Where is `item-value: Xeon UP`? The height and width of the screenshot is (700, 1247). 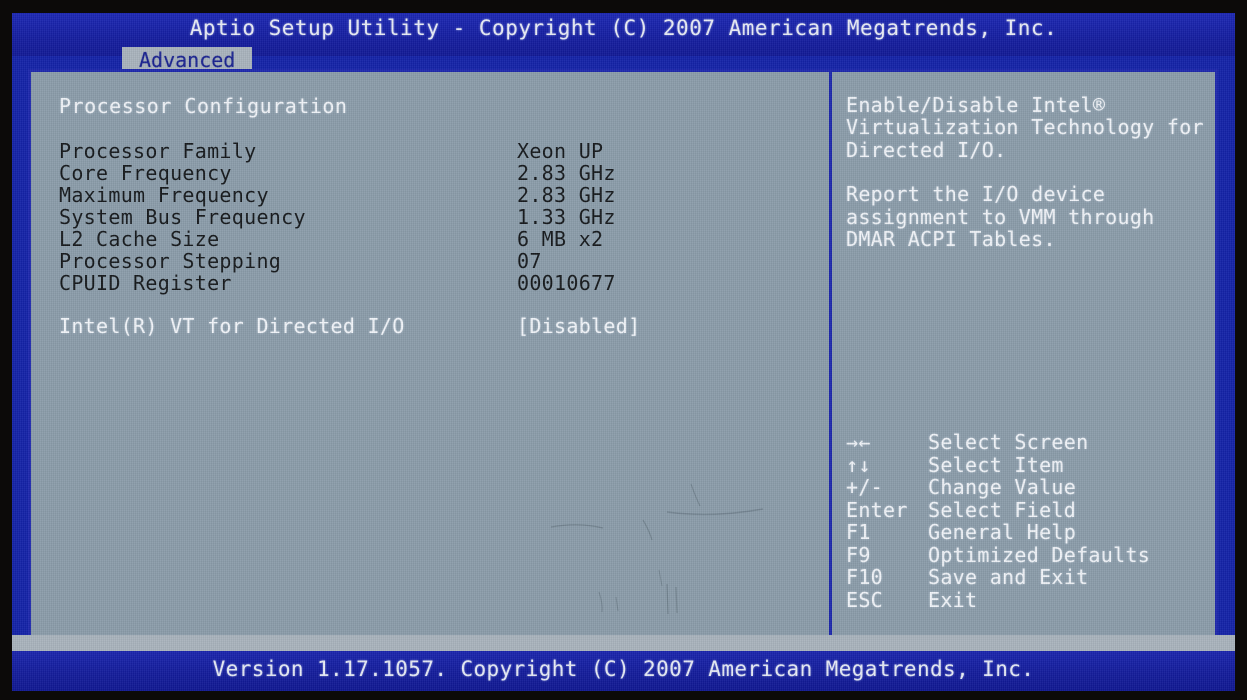
item-value: Xeon UP is located at coordinates (560, 151).